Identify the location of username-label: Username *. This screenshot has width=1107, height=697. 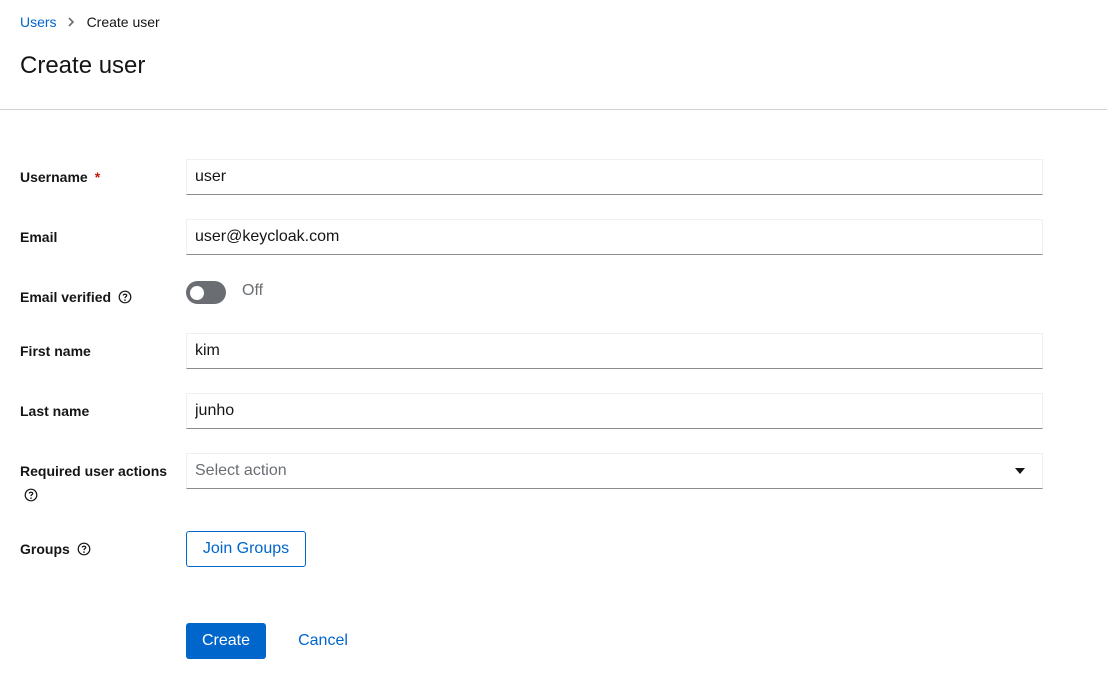
(60, 177).